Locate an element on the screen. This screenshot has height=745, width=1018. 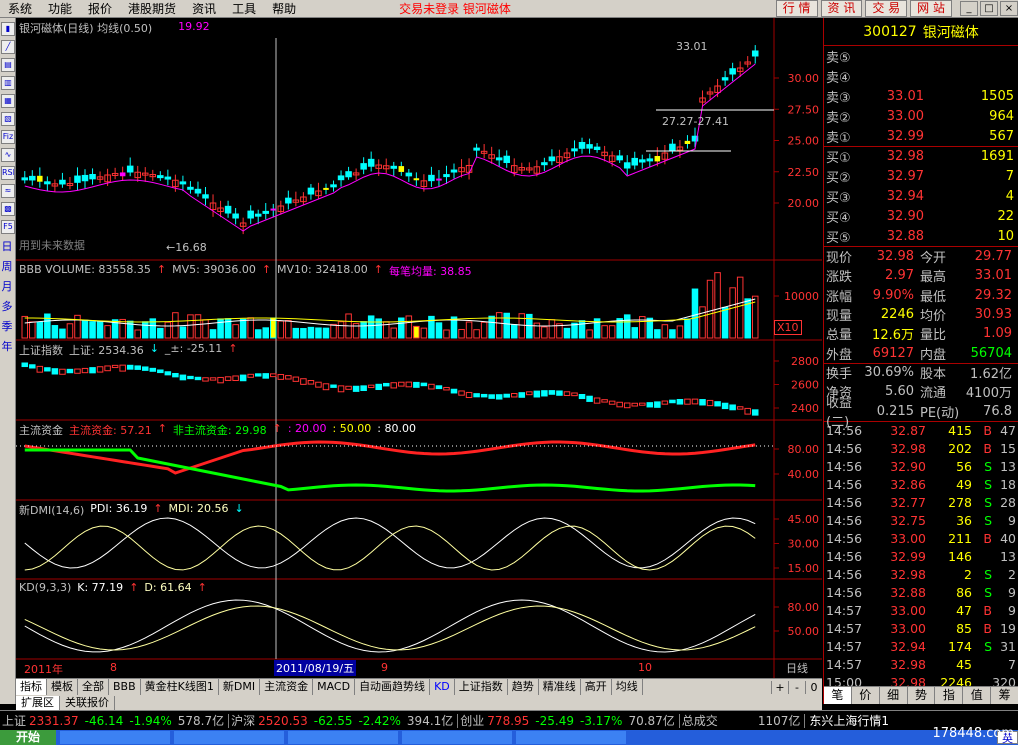
sell-level-row: 卖⑤ is located at coordinates (921, 56).